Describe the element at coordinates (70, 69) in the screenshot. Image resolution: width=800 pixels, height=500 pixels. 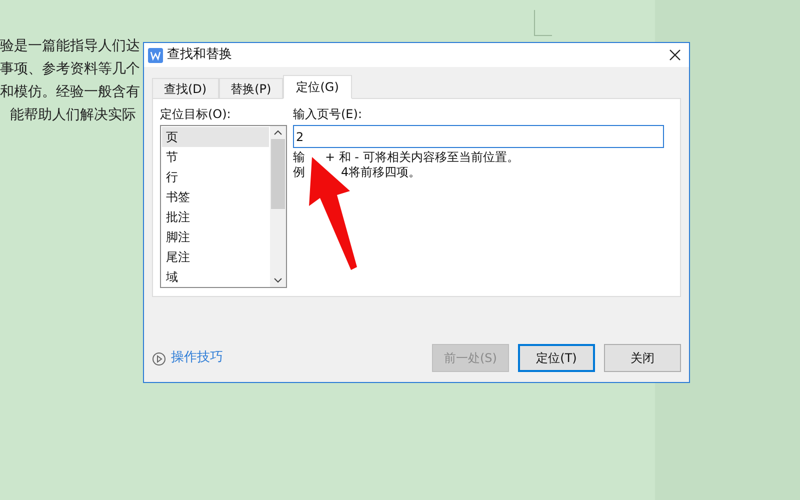
I see `document-text: 事项、参考资料等几个` at that location.